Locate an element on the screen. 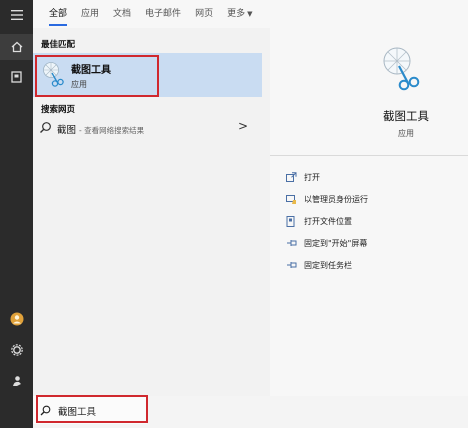  action-pin-to-start: 固定到"开始"屏幕 is located at coordinates (326, 243).